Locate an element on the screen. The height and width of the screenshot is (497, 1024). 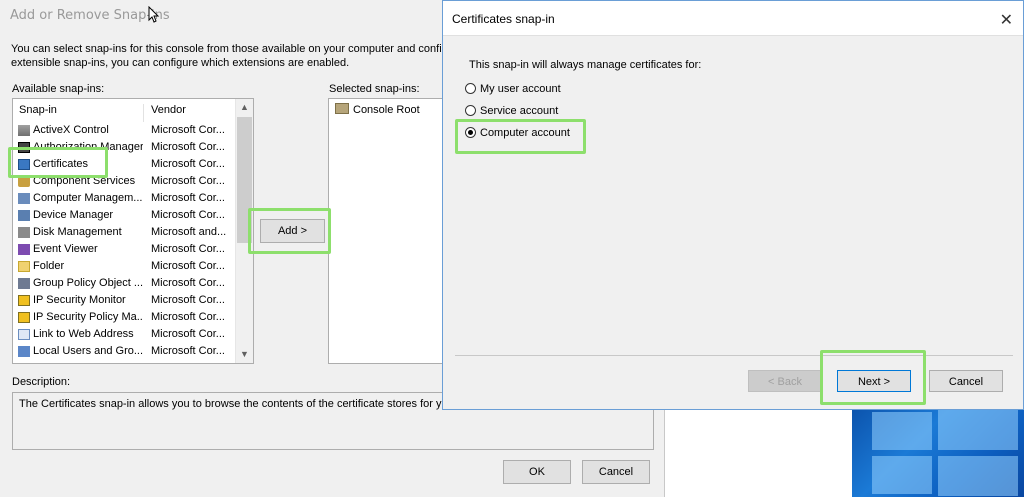
description-label: Description: is located at coordinates (41, 382).